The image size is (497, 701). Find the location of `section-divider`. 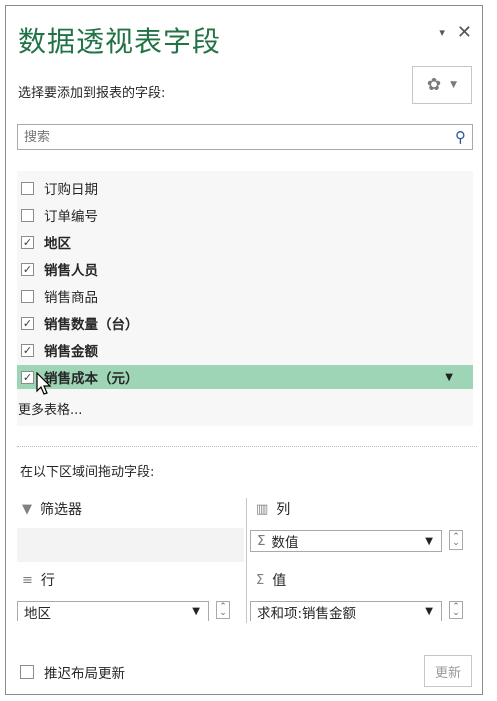

section-divider is located at coordinates (247, 446).